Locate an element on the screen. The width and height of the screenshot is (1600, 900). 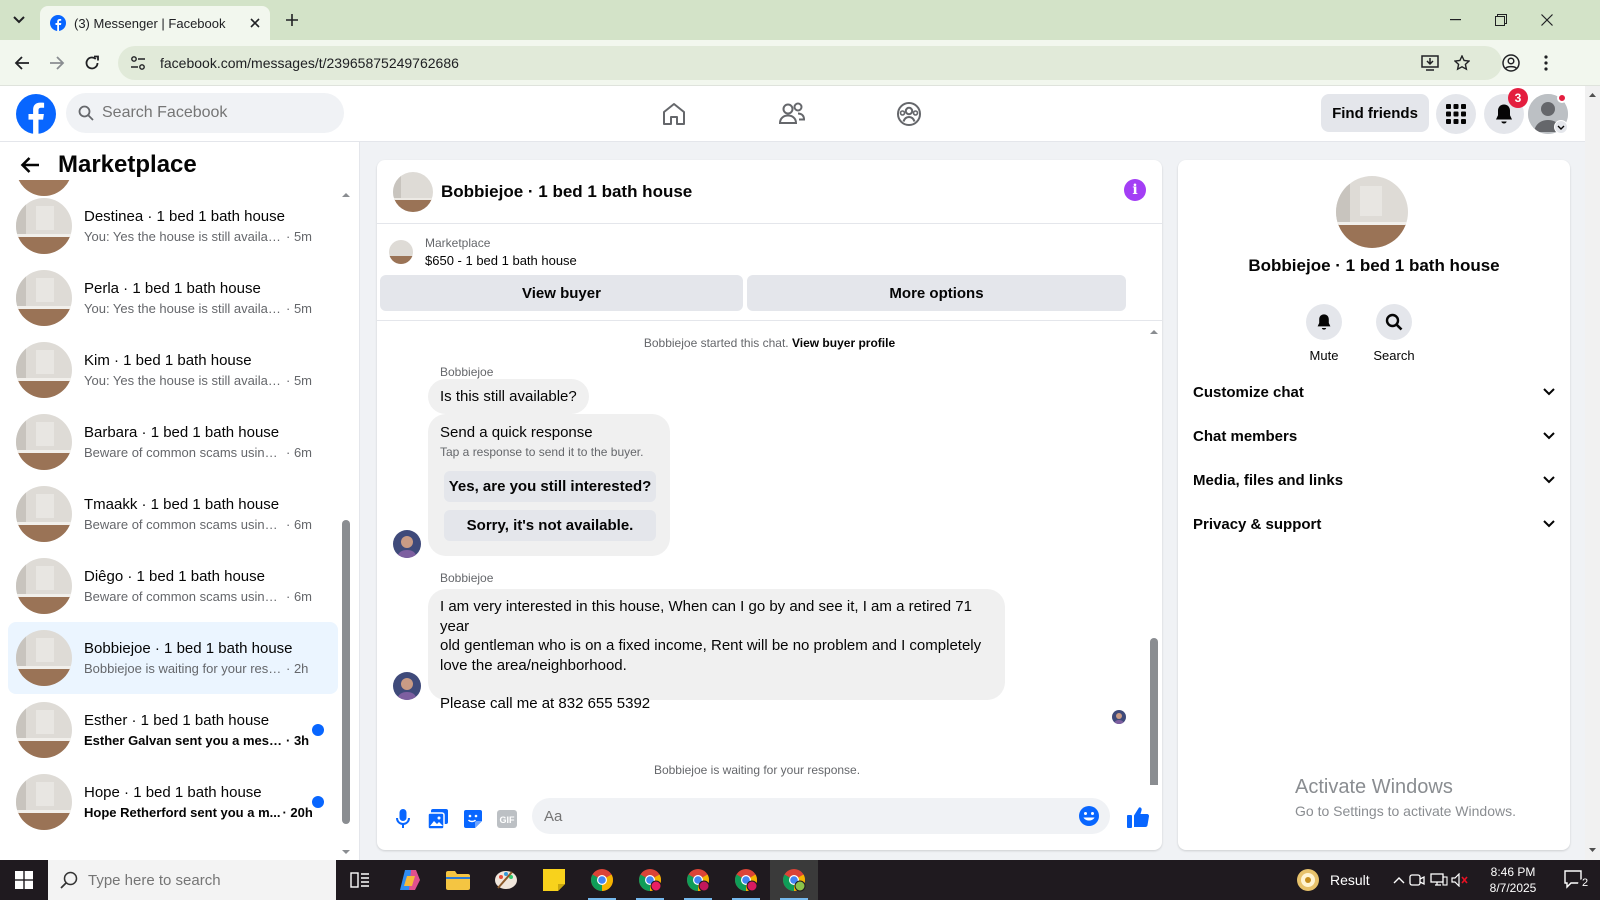
minimize-icon is located at coordinates (1455, 20).